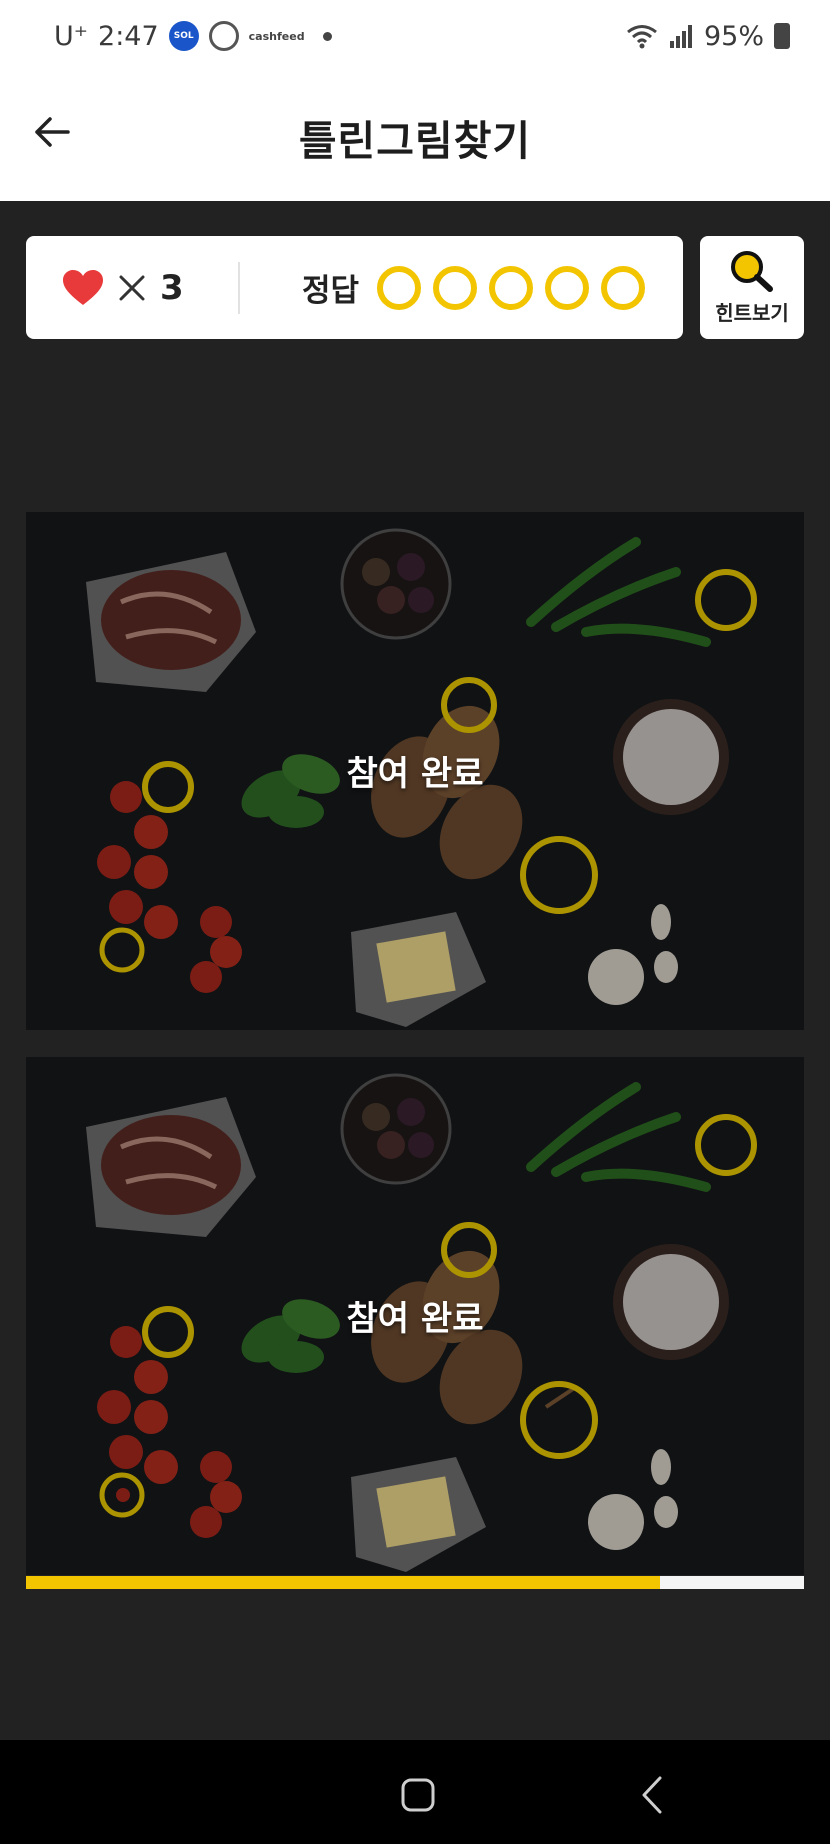  I want to click on nav-back-icon, so click(652, 1795).